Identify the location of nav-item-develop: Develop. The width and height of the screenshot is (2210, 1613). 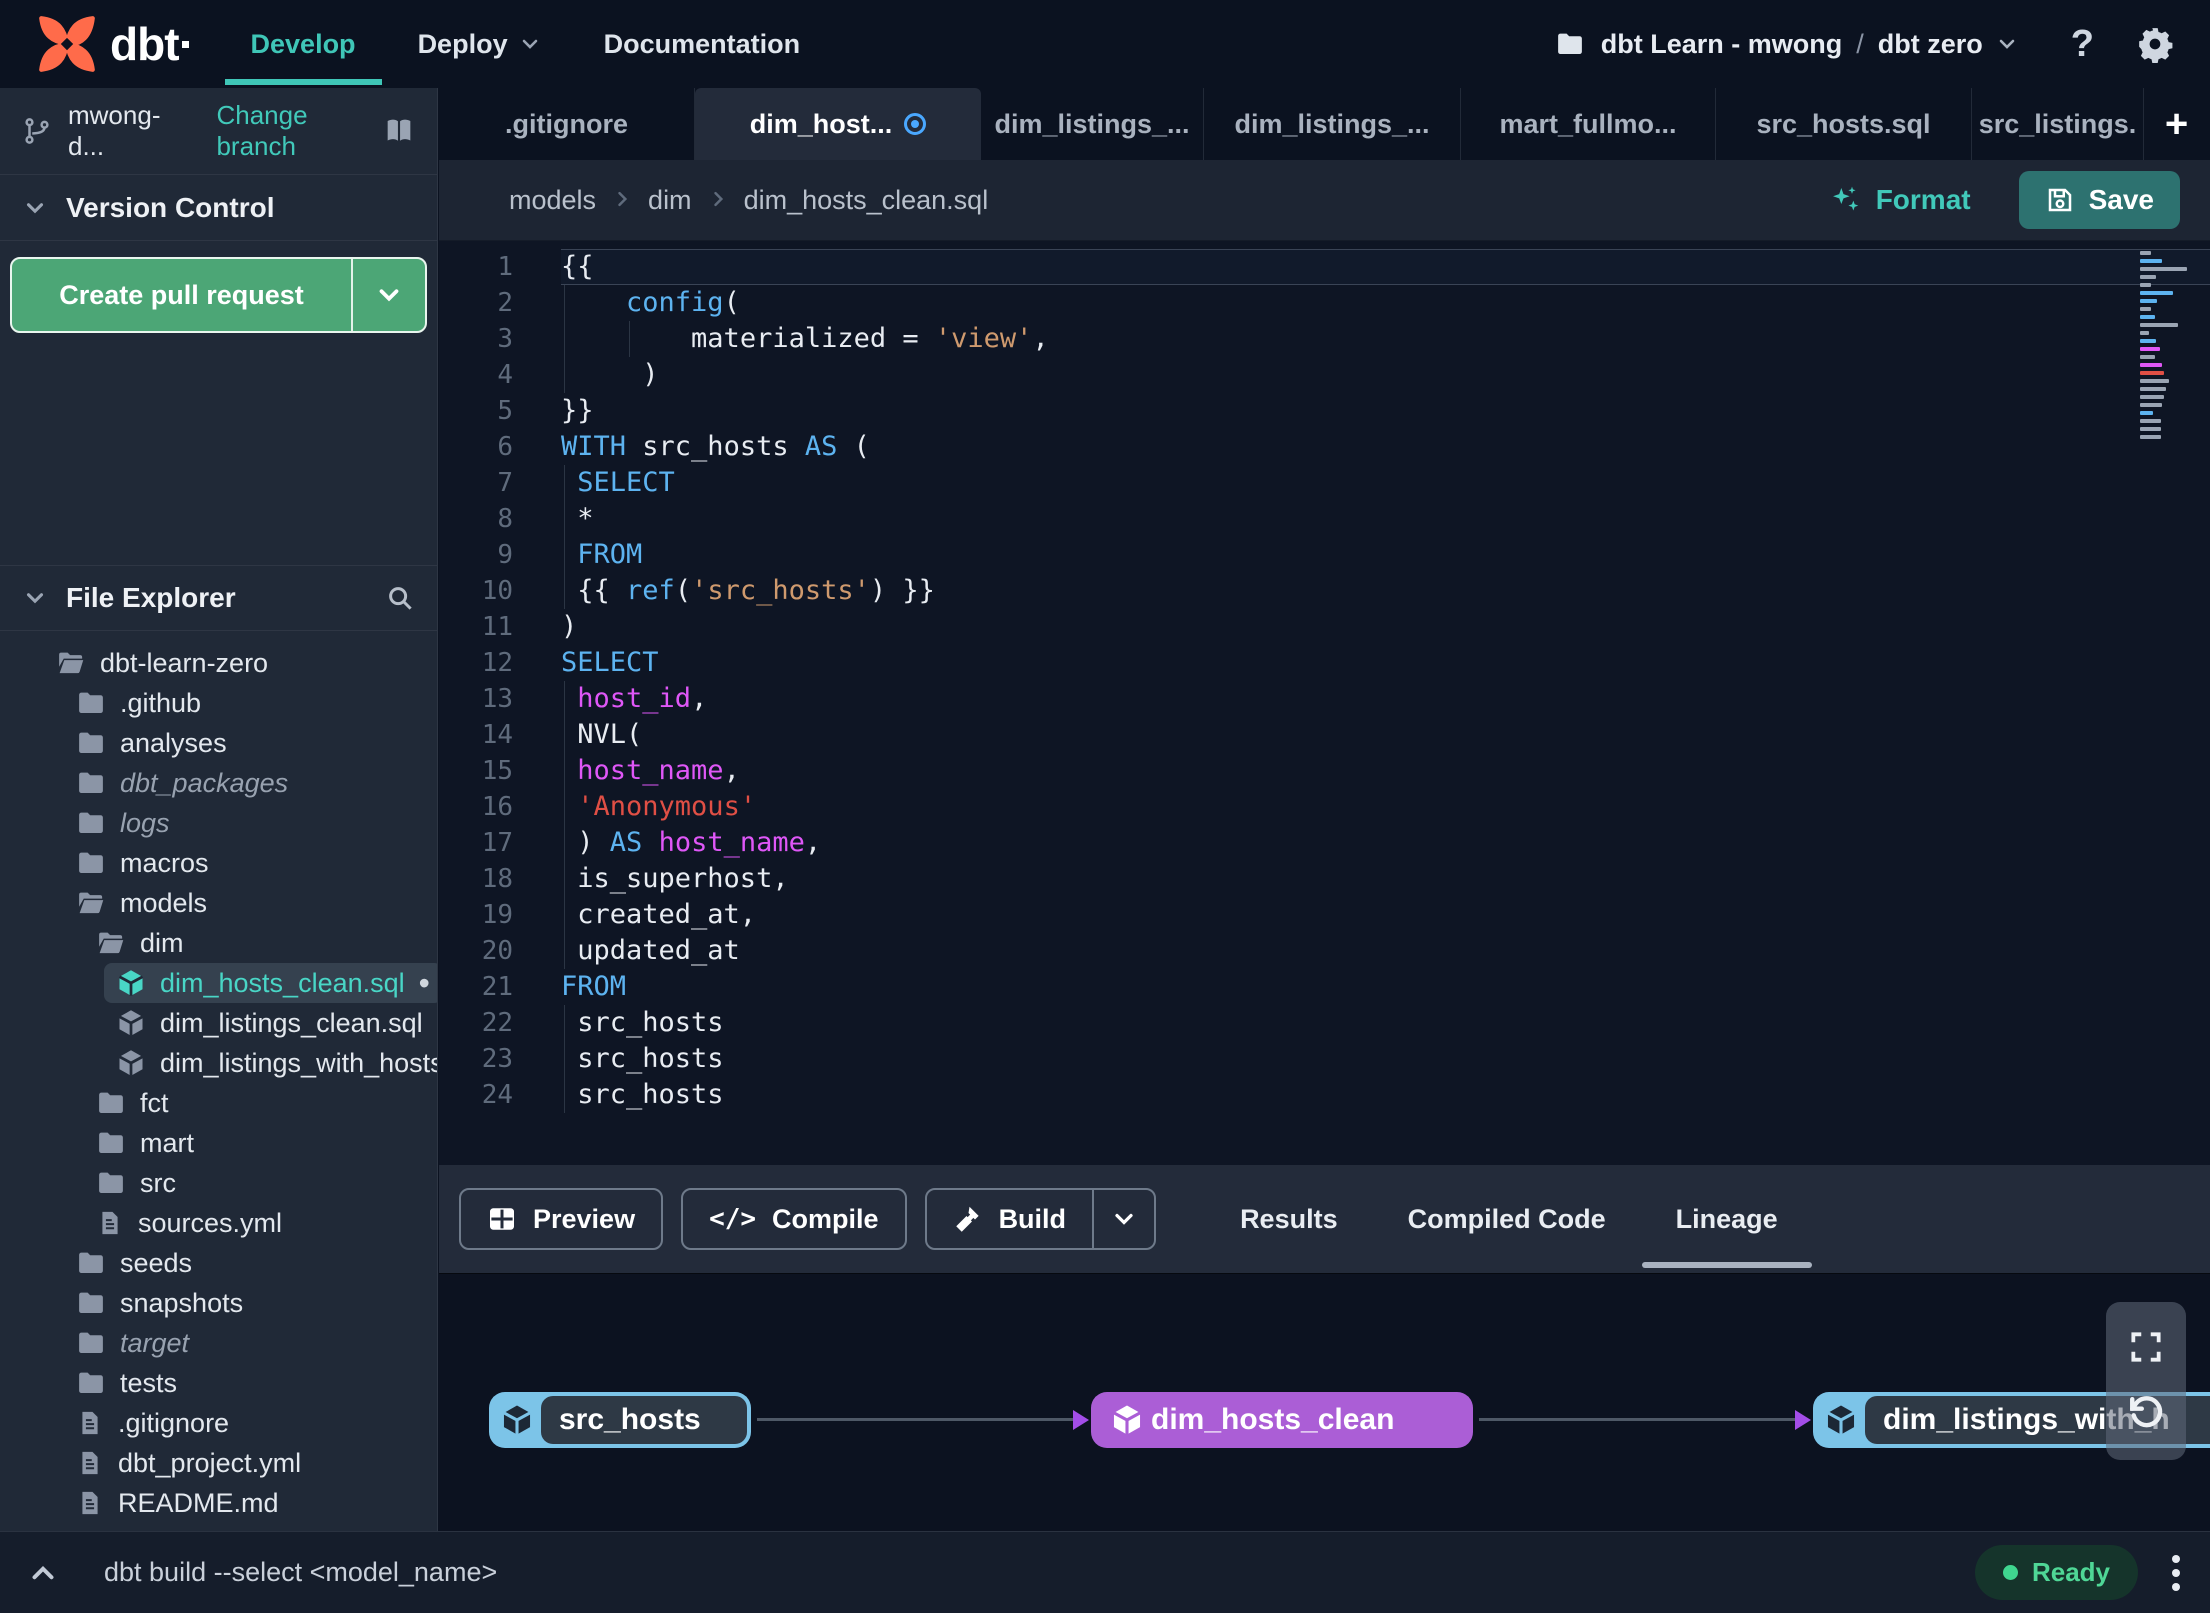
(303, 57).